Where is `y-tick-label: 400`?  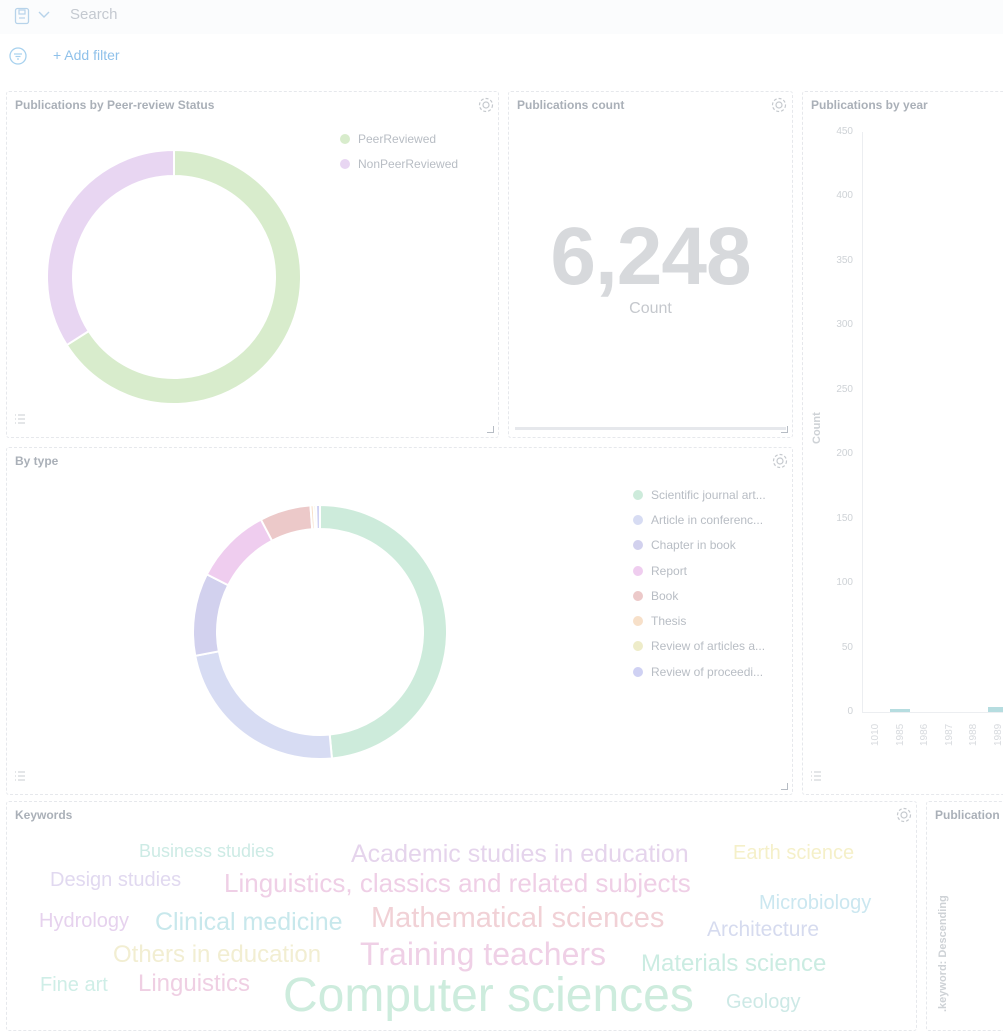
y-tick-label: 400 is located at coordinates (839, 195).